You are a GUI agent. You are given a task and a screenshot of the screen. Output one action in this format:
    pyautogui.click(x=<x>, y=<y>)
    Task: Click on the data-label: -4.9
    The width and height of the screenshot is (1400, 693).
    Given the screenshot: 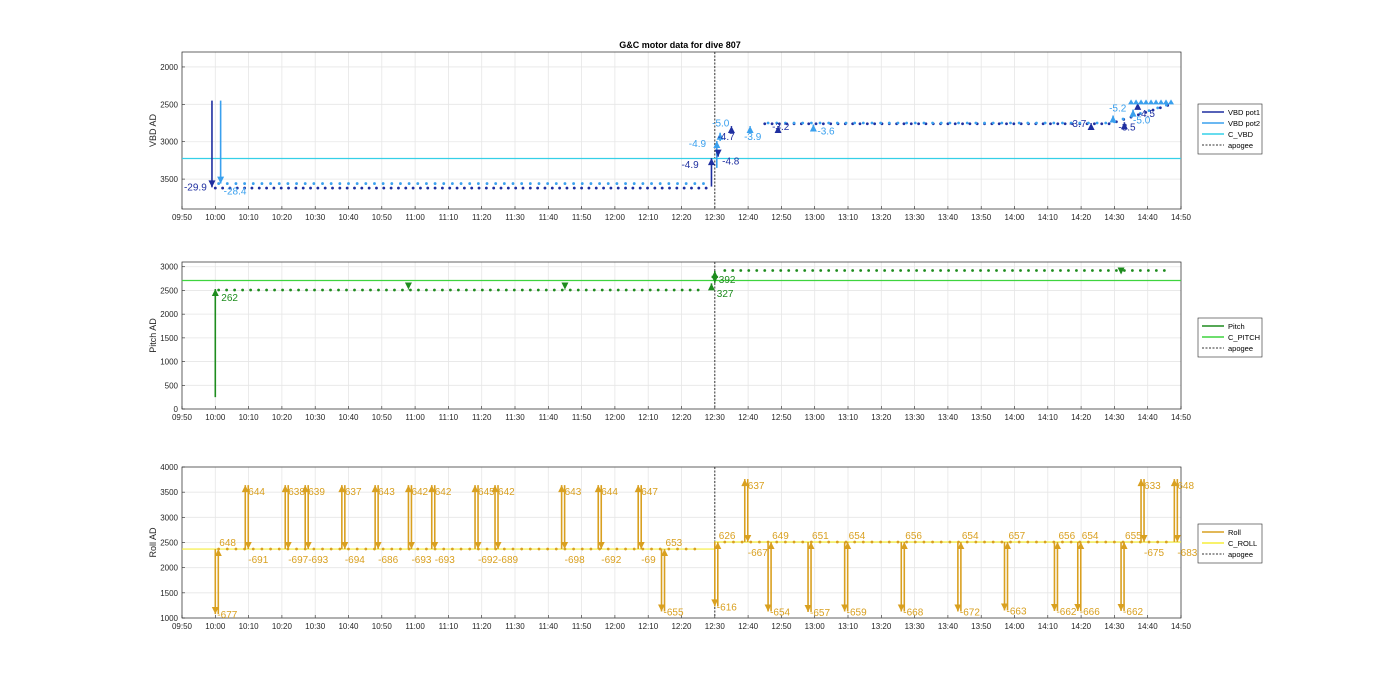 What is the action you would take?
    pyautogui.click(x=698, y=144)
    